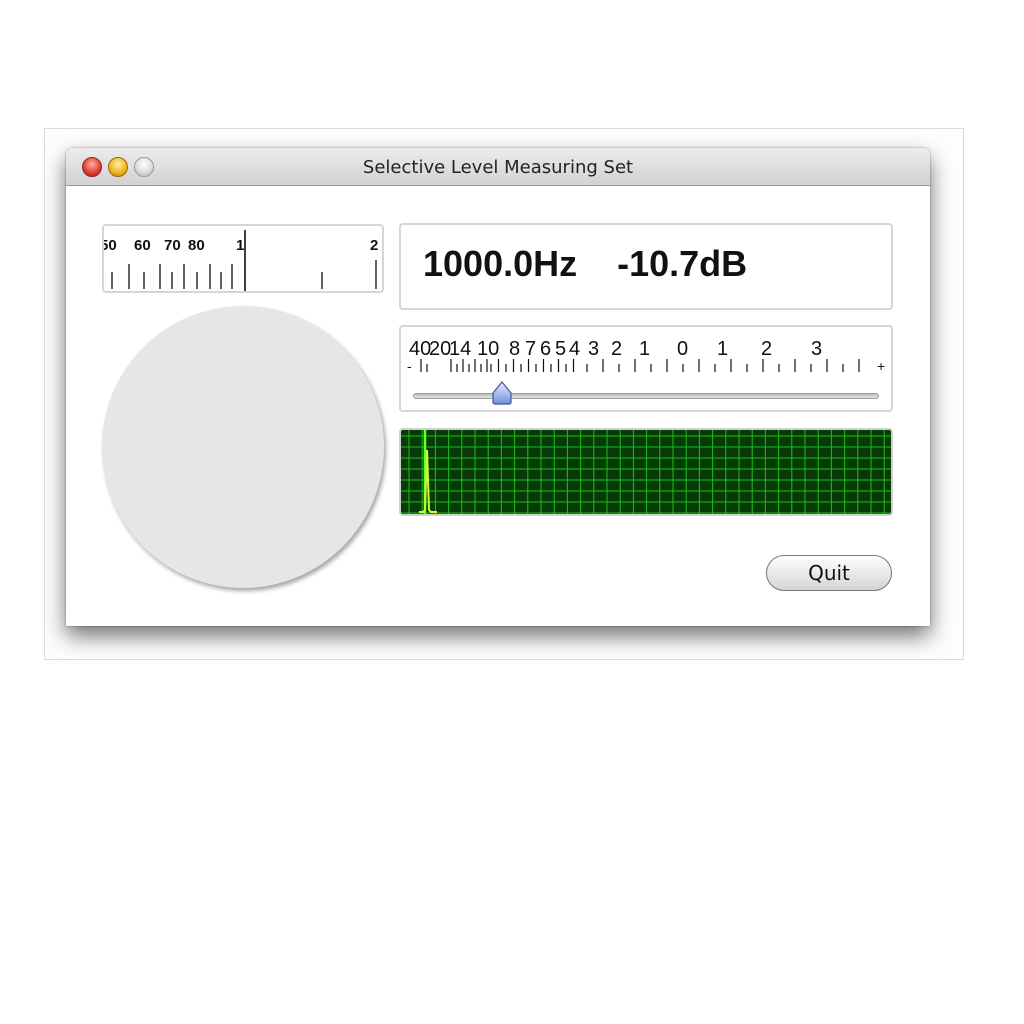 The image size is (1024, 1024). I want to click on level-minus-sign: -, so click(409, 366).